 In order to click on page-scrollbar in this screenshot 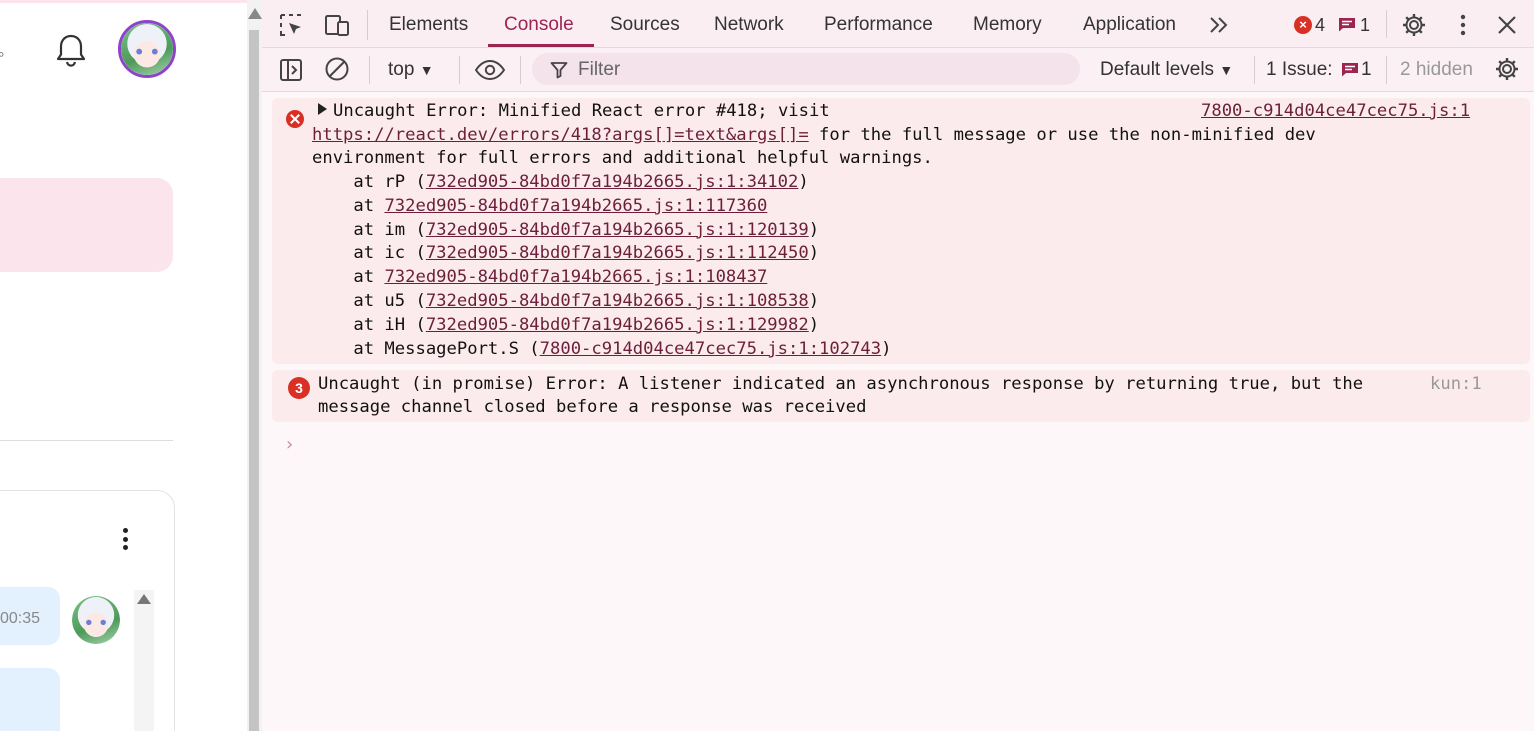, I will do `click(254, 365)`.